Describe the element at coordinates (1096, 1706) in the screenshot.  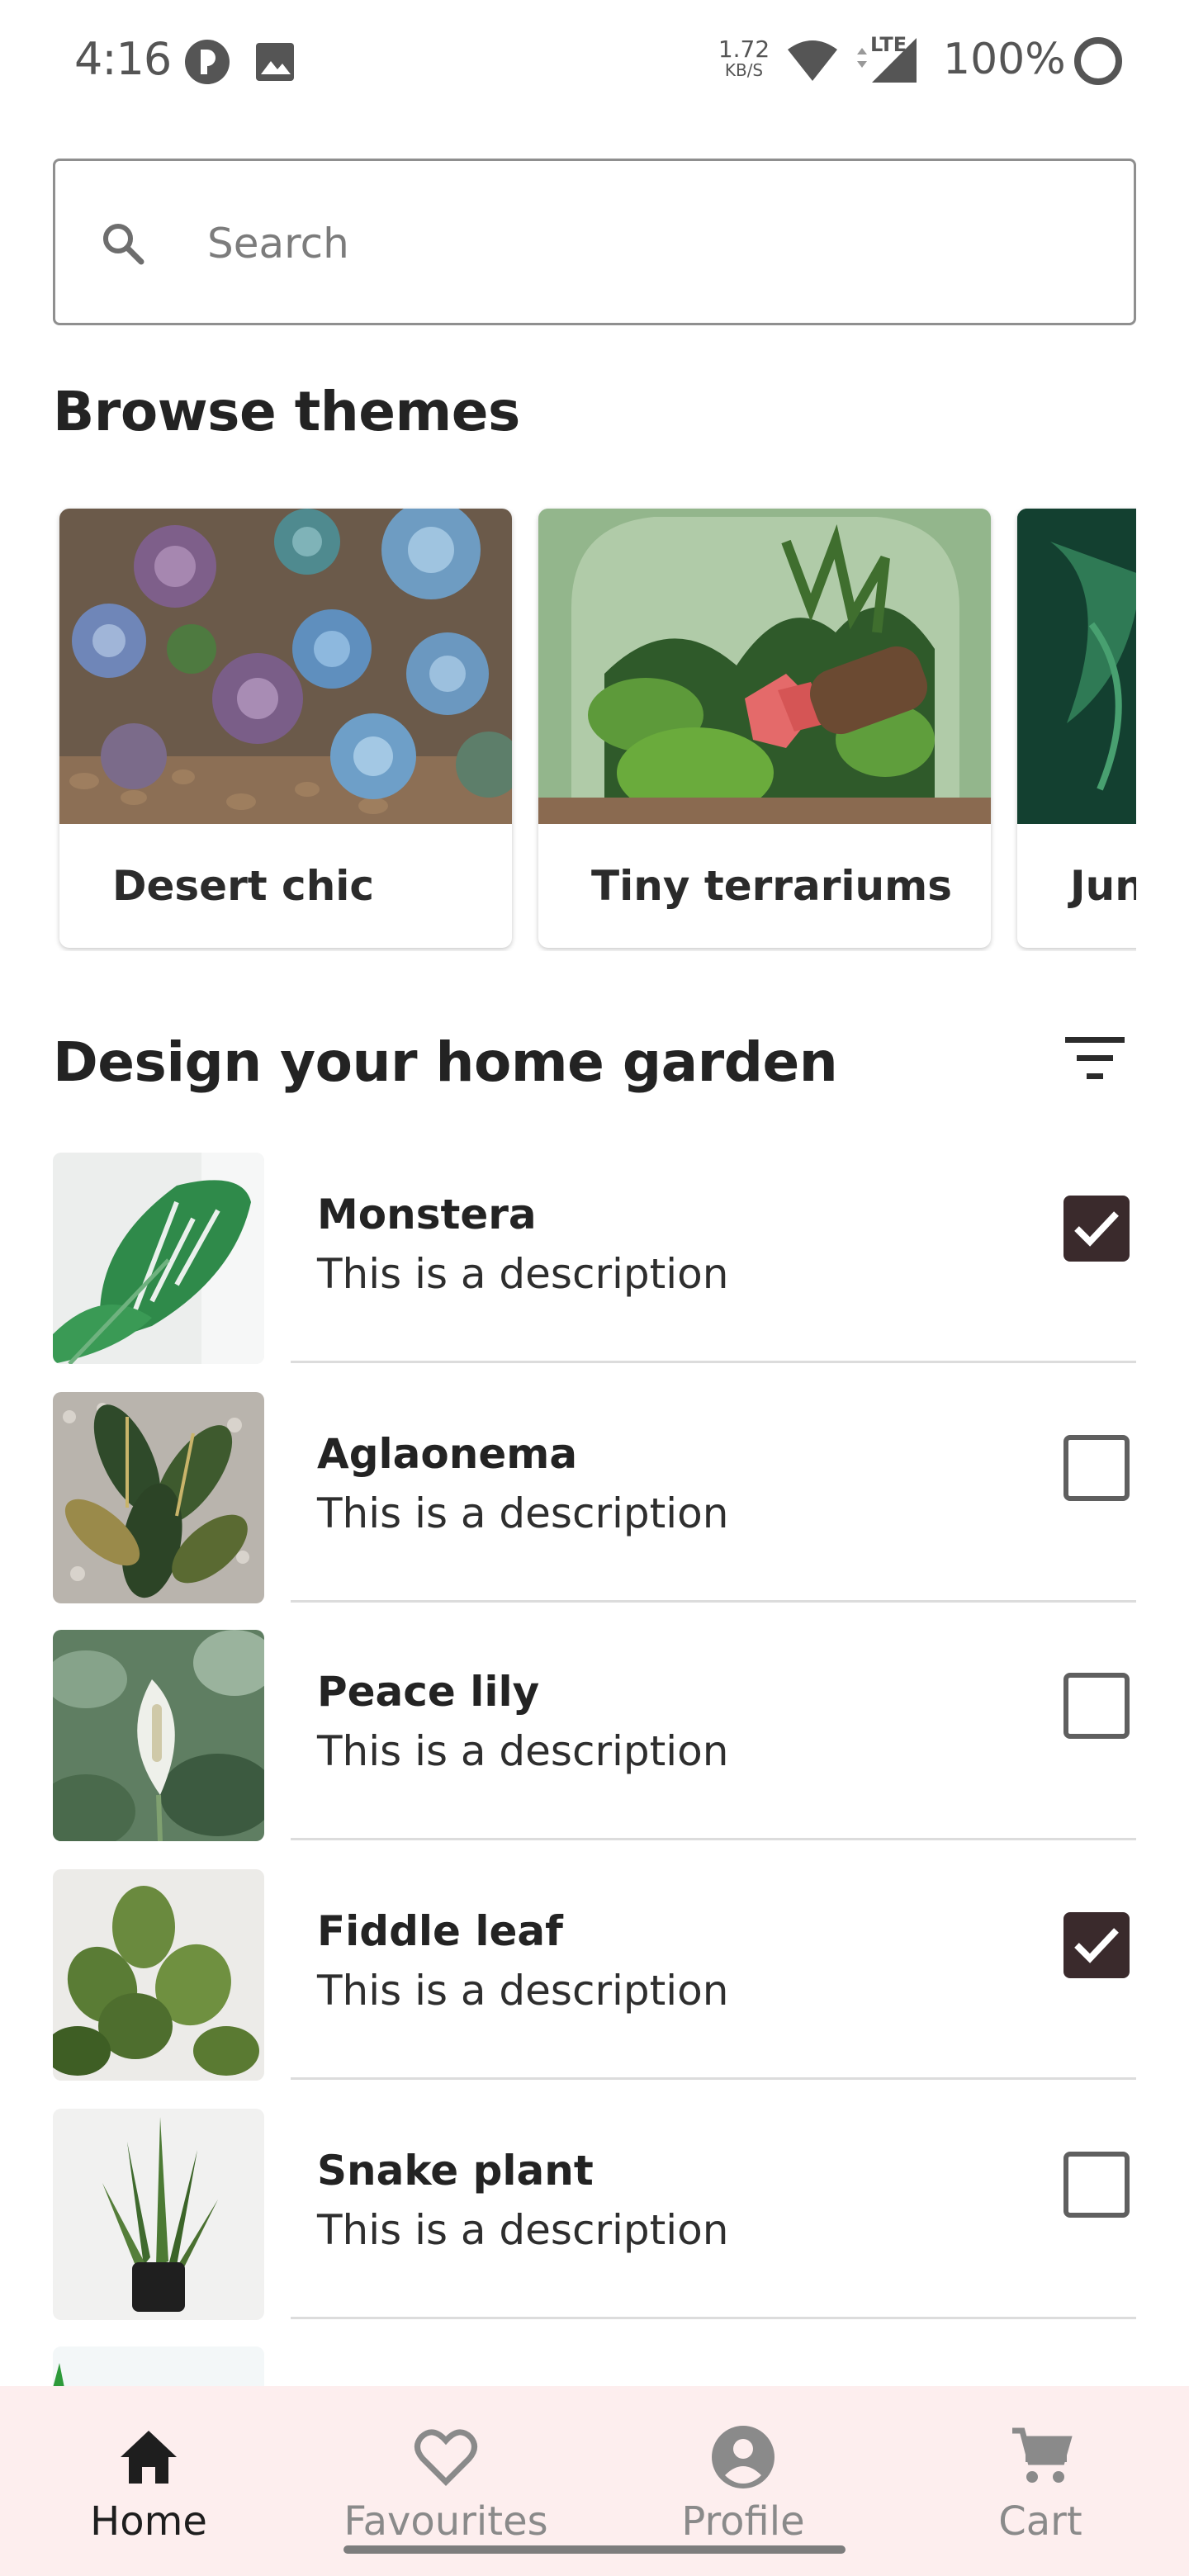
I see `plant-checkbox-peace-lily` at that location.